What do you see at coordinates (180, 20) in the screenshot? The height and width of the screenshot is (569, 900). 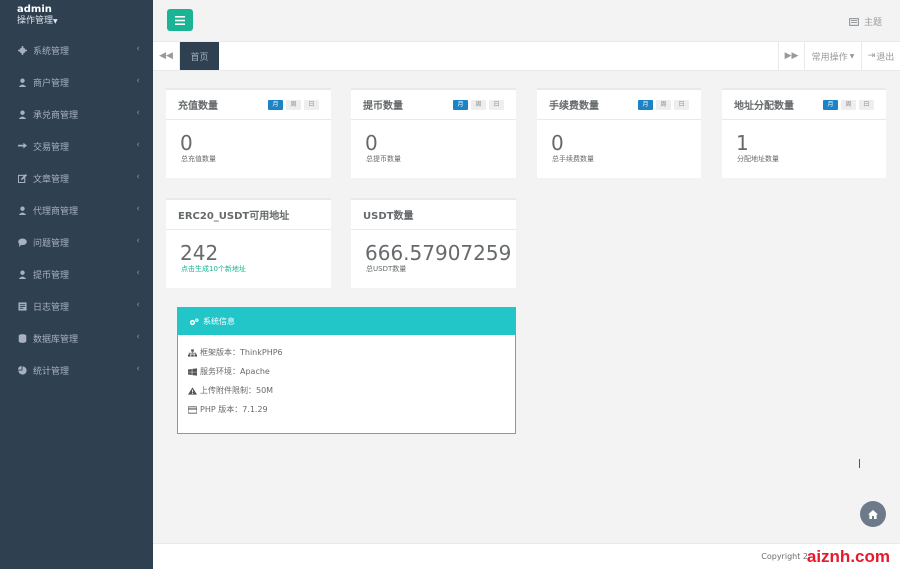 I see `menu-toggle-button` at bounding box center [180, 20].